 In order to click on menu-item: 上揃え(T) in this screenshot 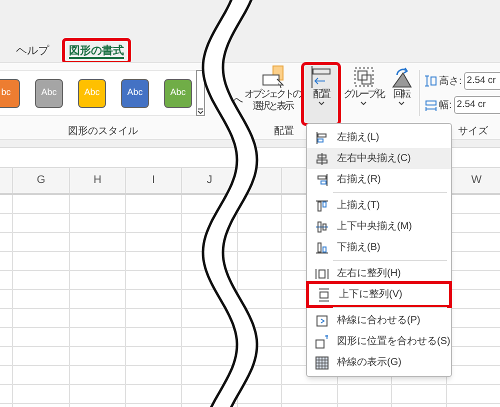, I will do `click(379, 205)`.